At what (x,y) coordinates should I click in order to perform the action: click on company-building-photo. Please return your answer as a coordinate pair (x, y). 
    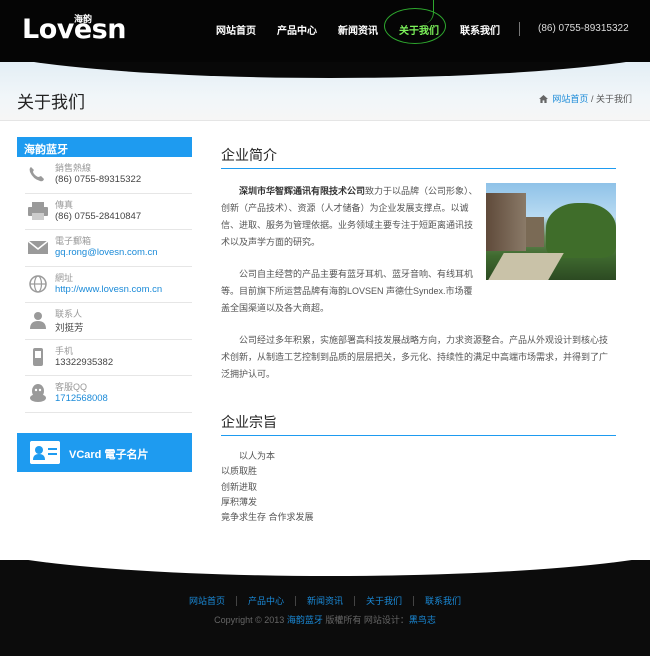
    Looking at the image, I should click on (551, 231).